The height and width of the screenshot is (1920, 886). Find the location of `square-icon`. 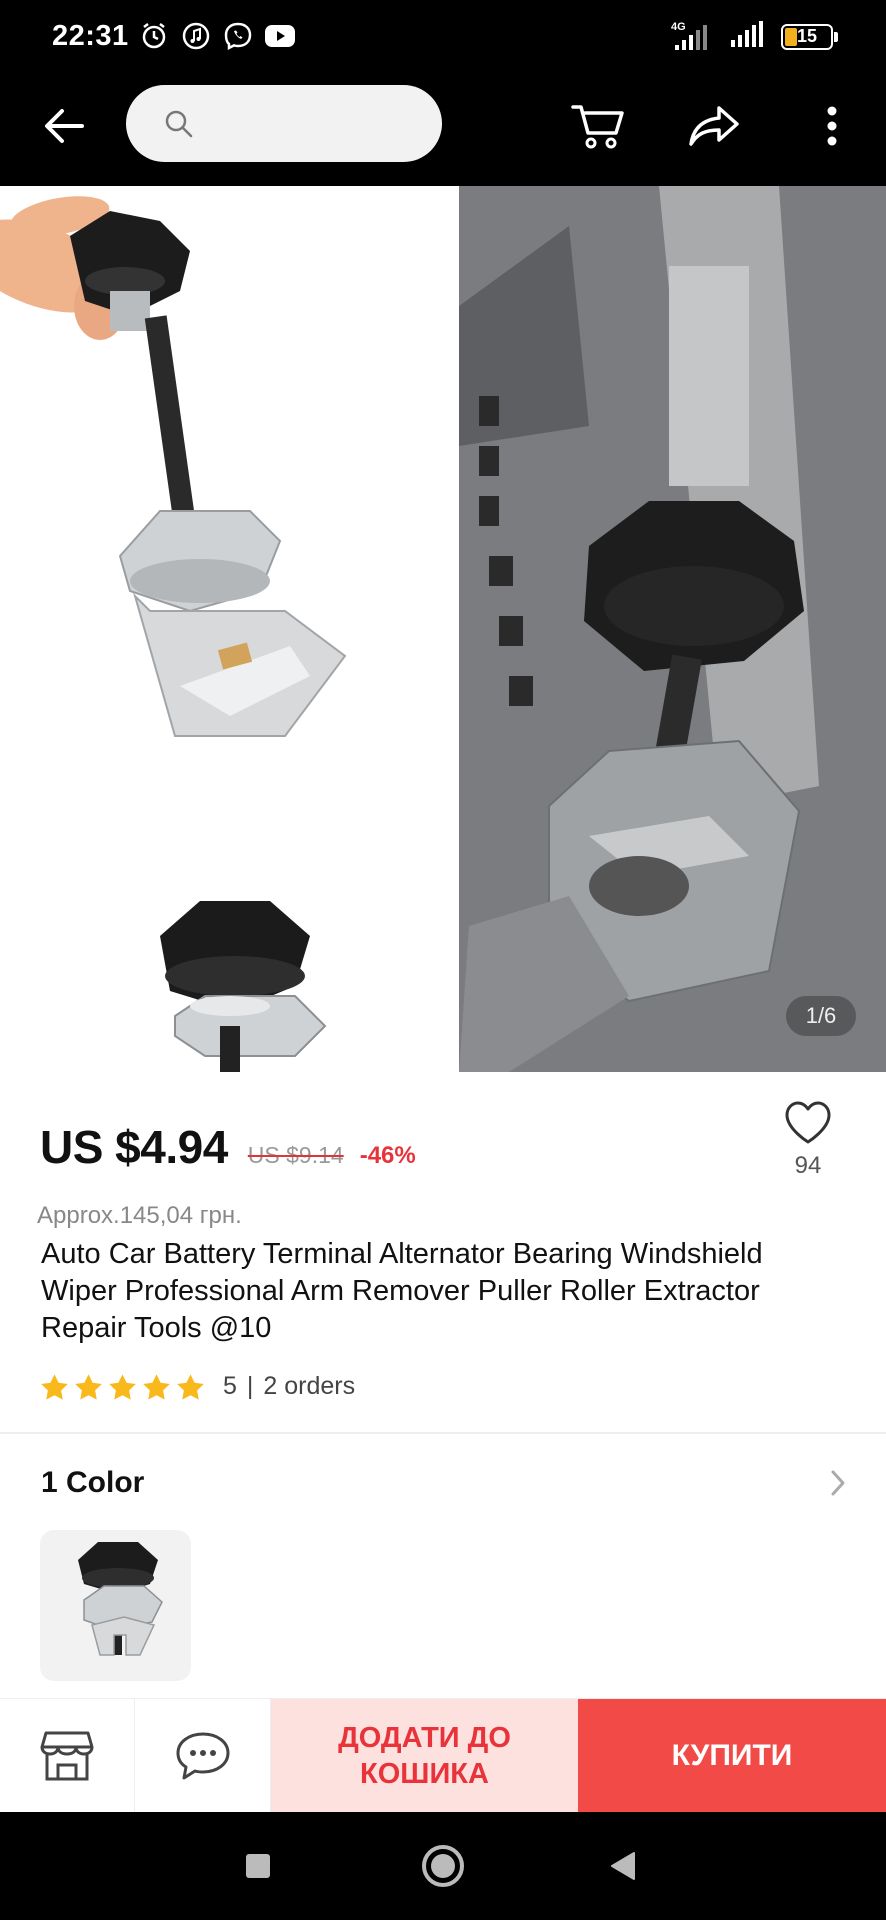

square-icon is located at coordinates (258, 1866).